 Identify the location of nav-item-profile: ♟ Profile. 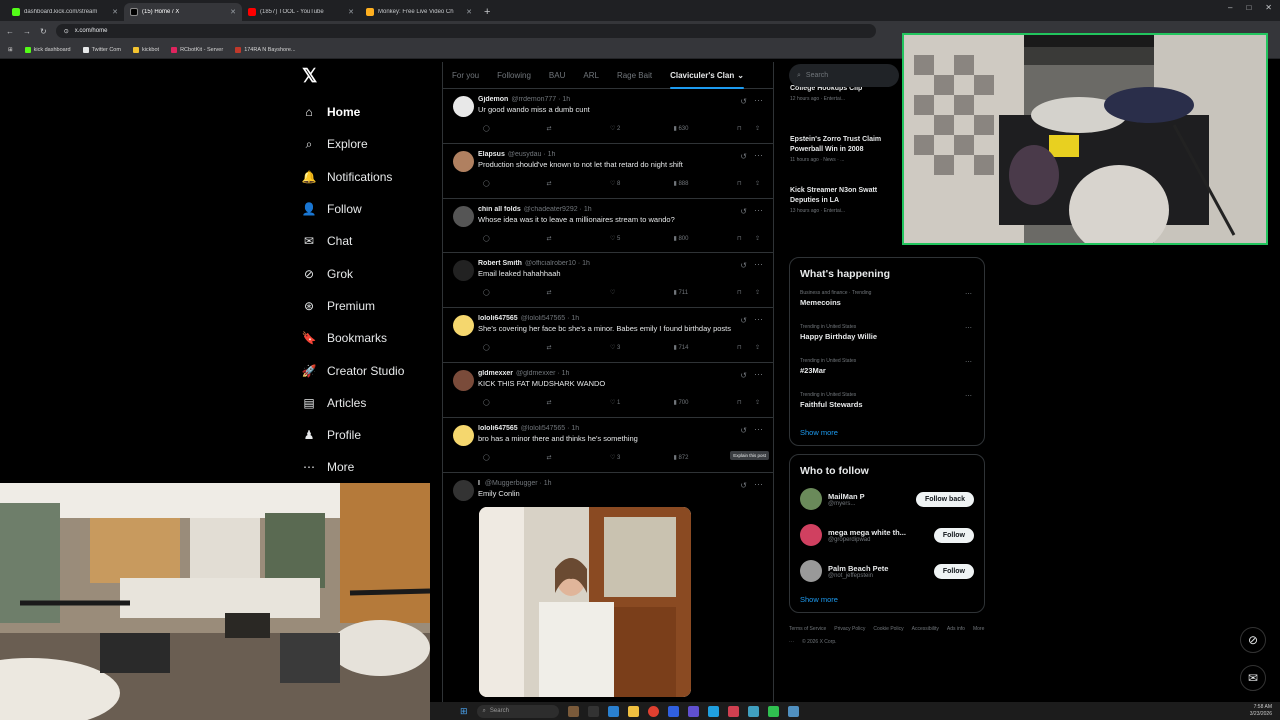
(370, 435).